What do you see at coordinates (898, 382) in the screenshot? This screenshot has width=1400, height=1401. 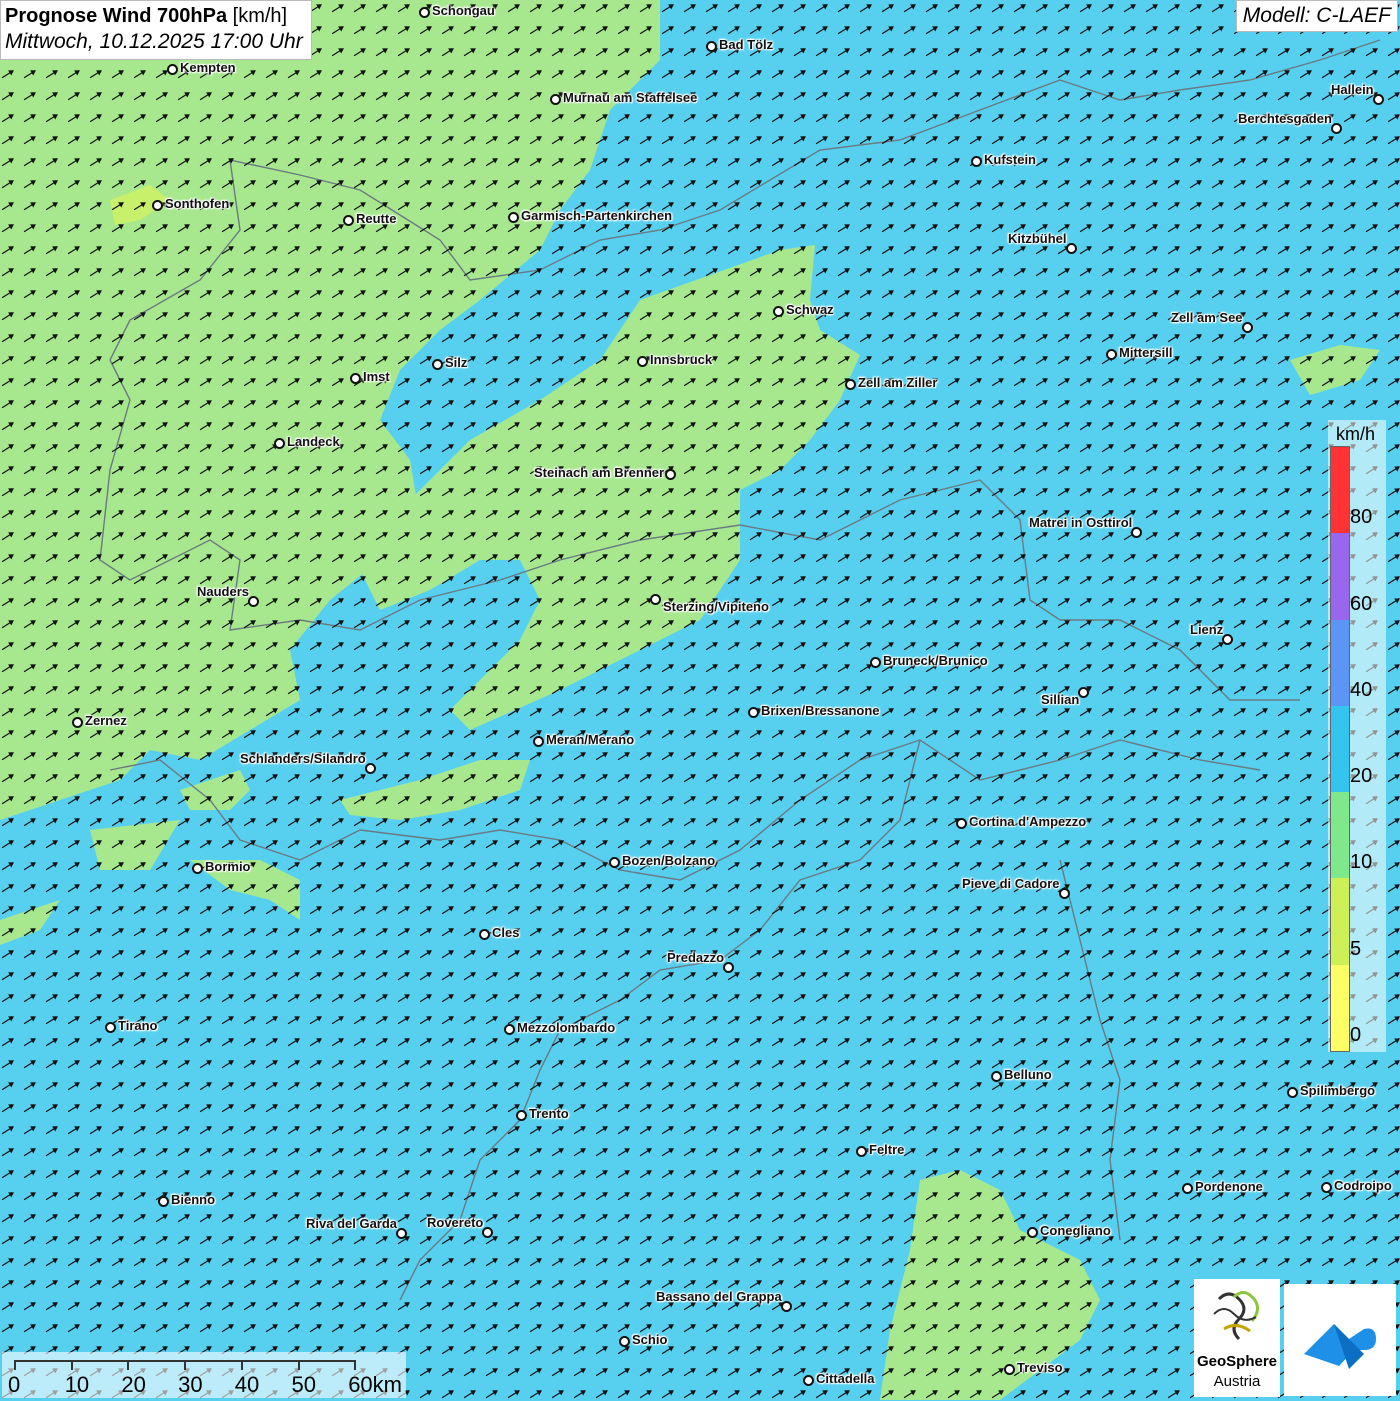 I see `city-label: Zell am Ziller` at bounding box center [898, 382].